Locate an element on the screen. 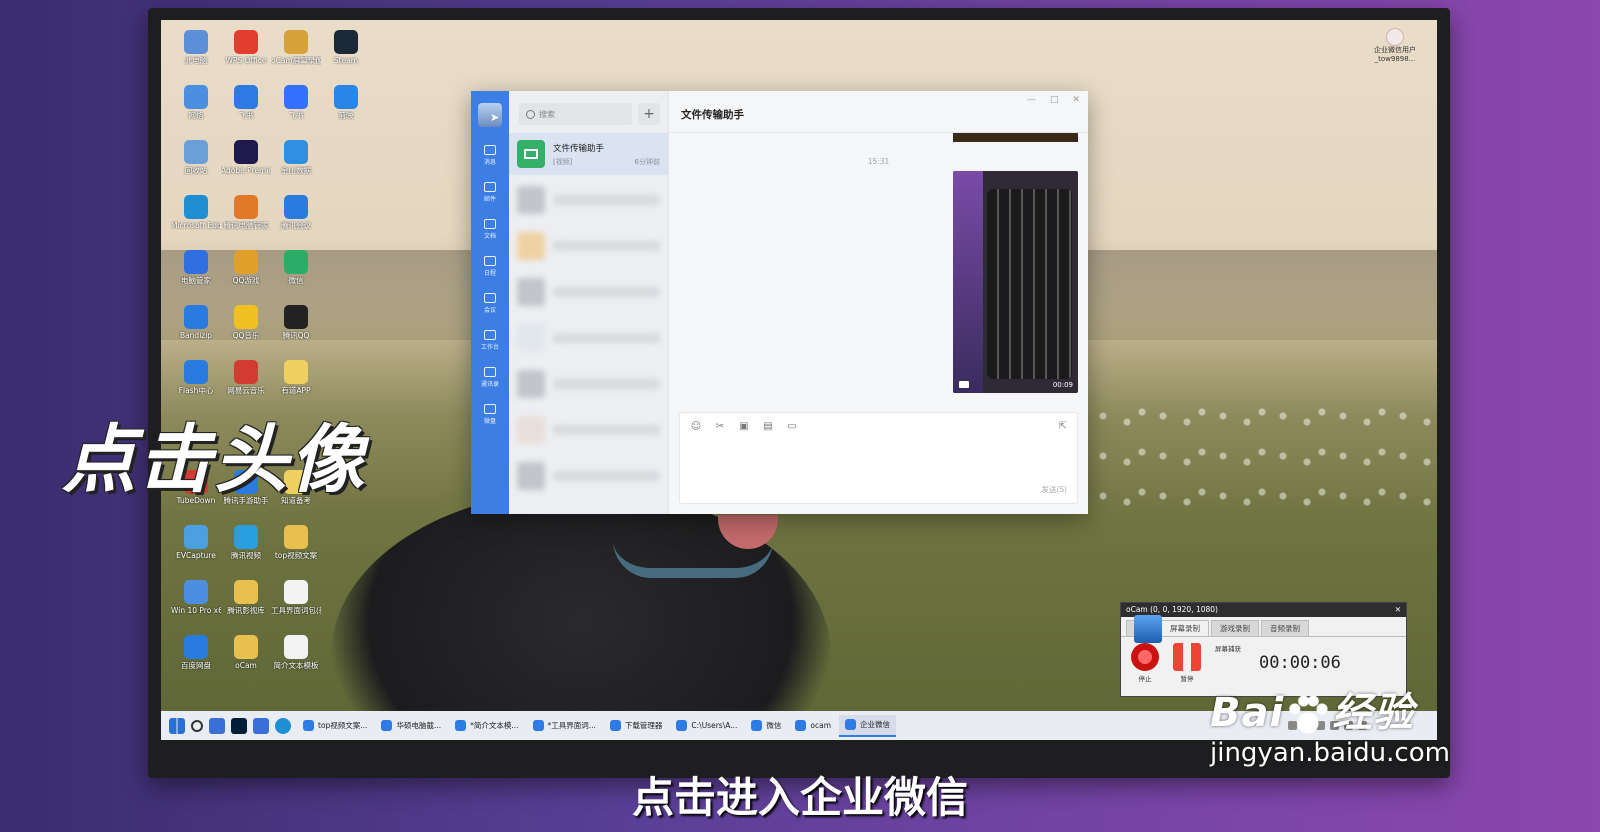 This screenshot has height=832, width=1600. chat-title: 文件传输助手 is located at coordinates (878, 112).